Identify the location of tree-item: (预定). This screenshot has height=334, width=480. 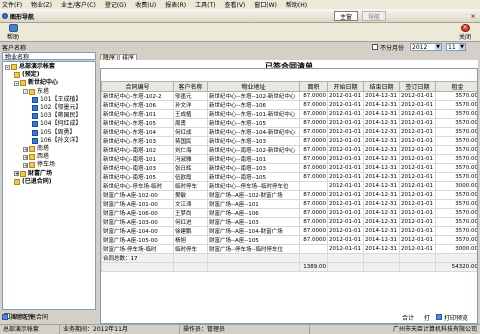
(27, 75).